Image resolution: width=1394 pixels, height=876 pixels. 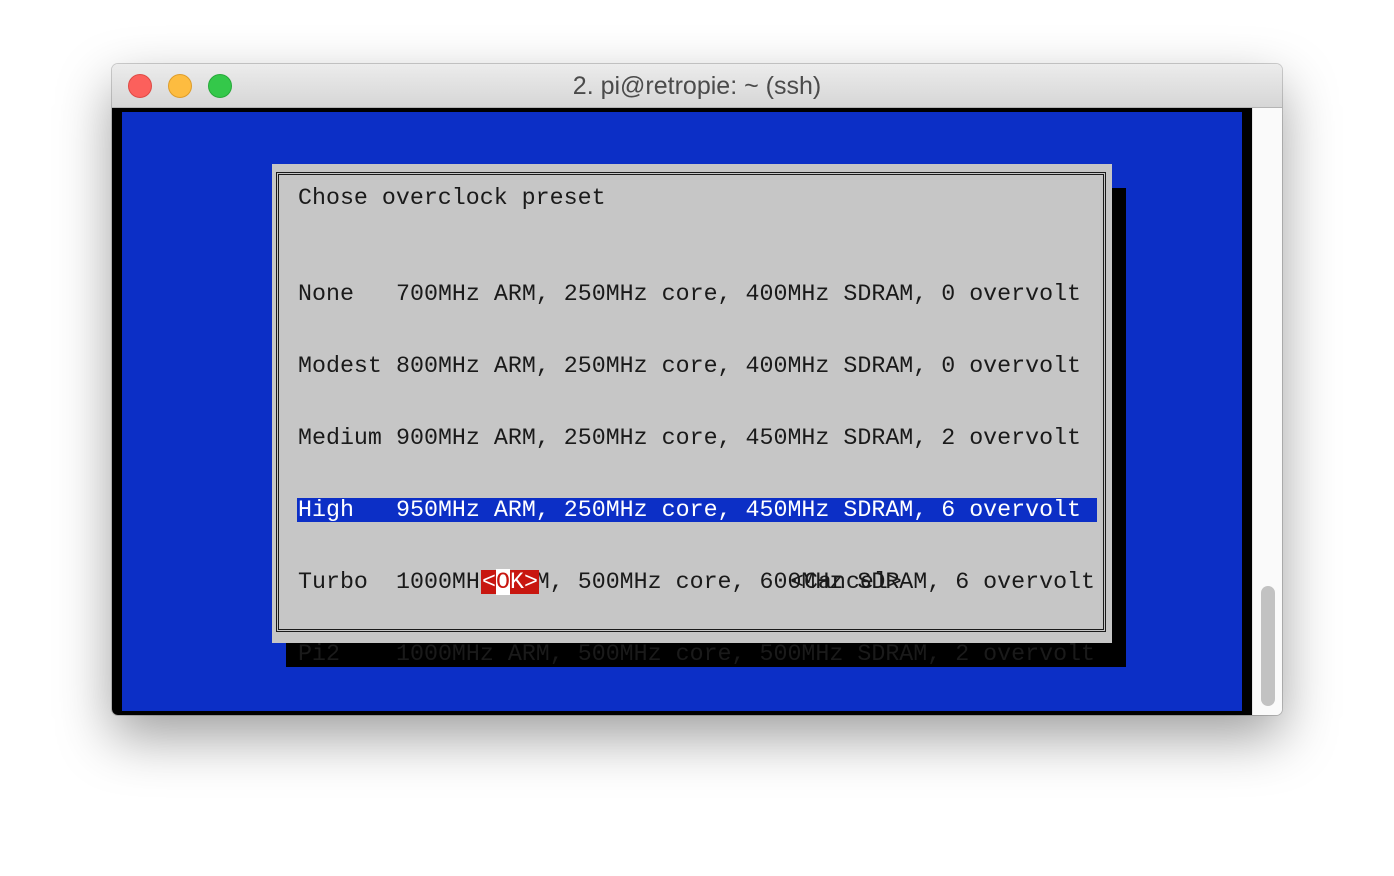 I want to click on scrollbar-thumb, so click(x=1268, y=646).